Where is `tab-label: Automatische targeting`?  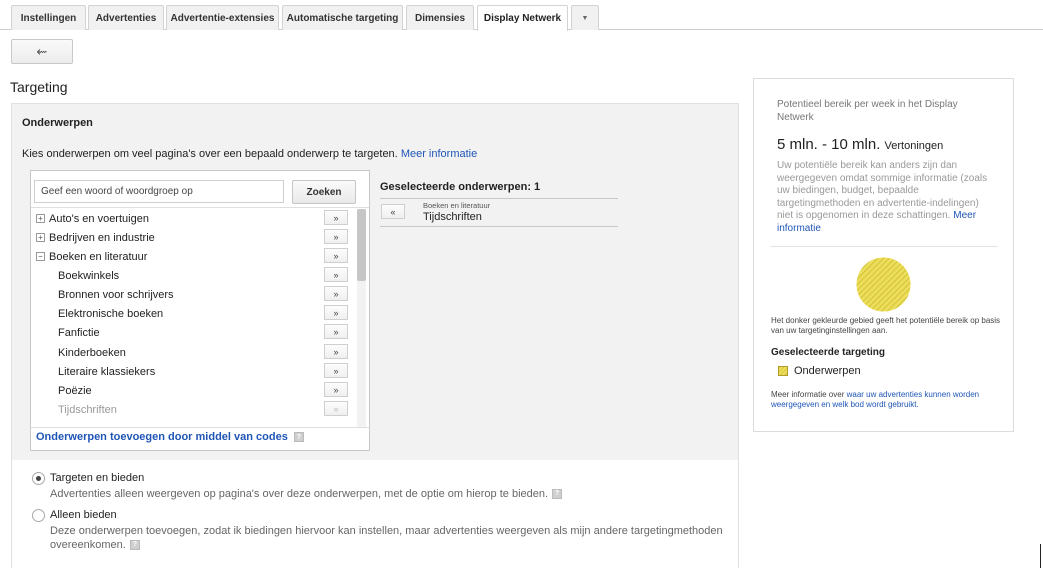 tab-label: Automatische targeting is located at coordinates (342, 18).